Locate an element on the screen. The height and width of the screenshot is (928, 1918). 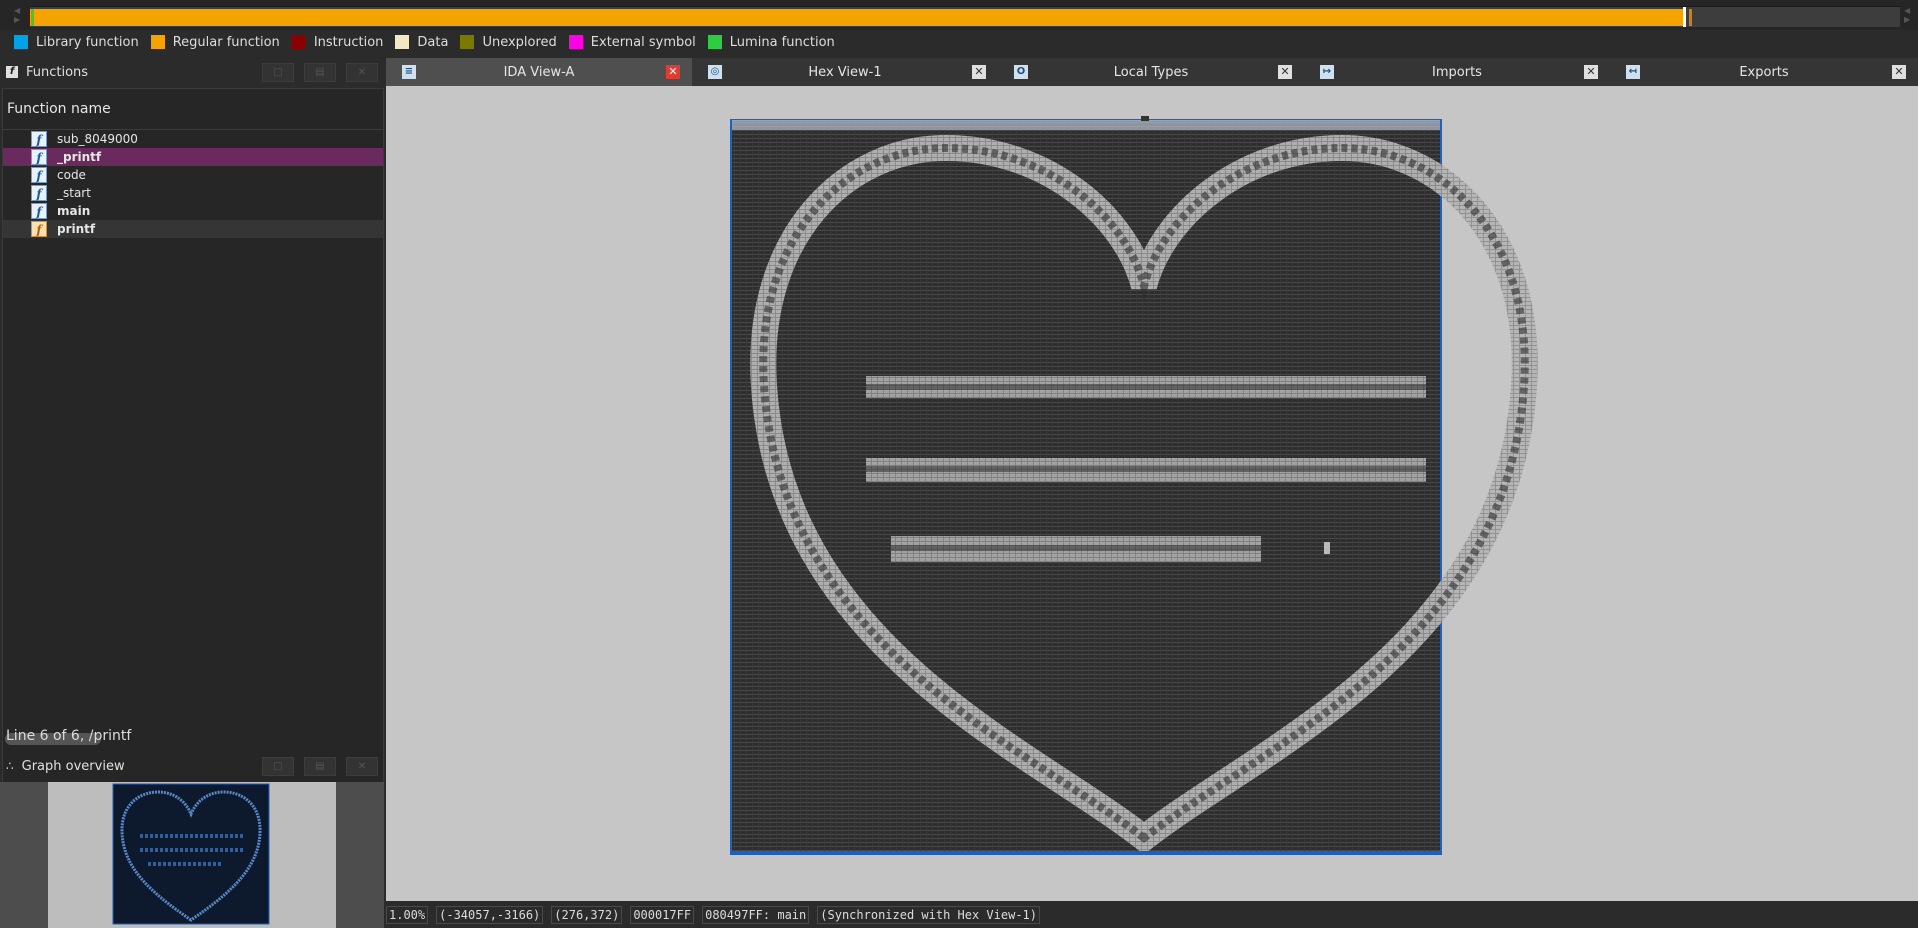
graph-overview-icon: ∴ is located at coordinates (10, 766).